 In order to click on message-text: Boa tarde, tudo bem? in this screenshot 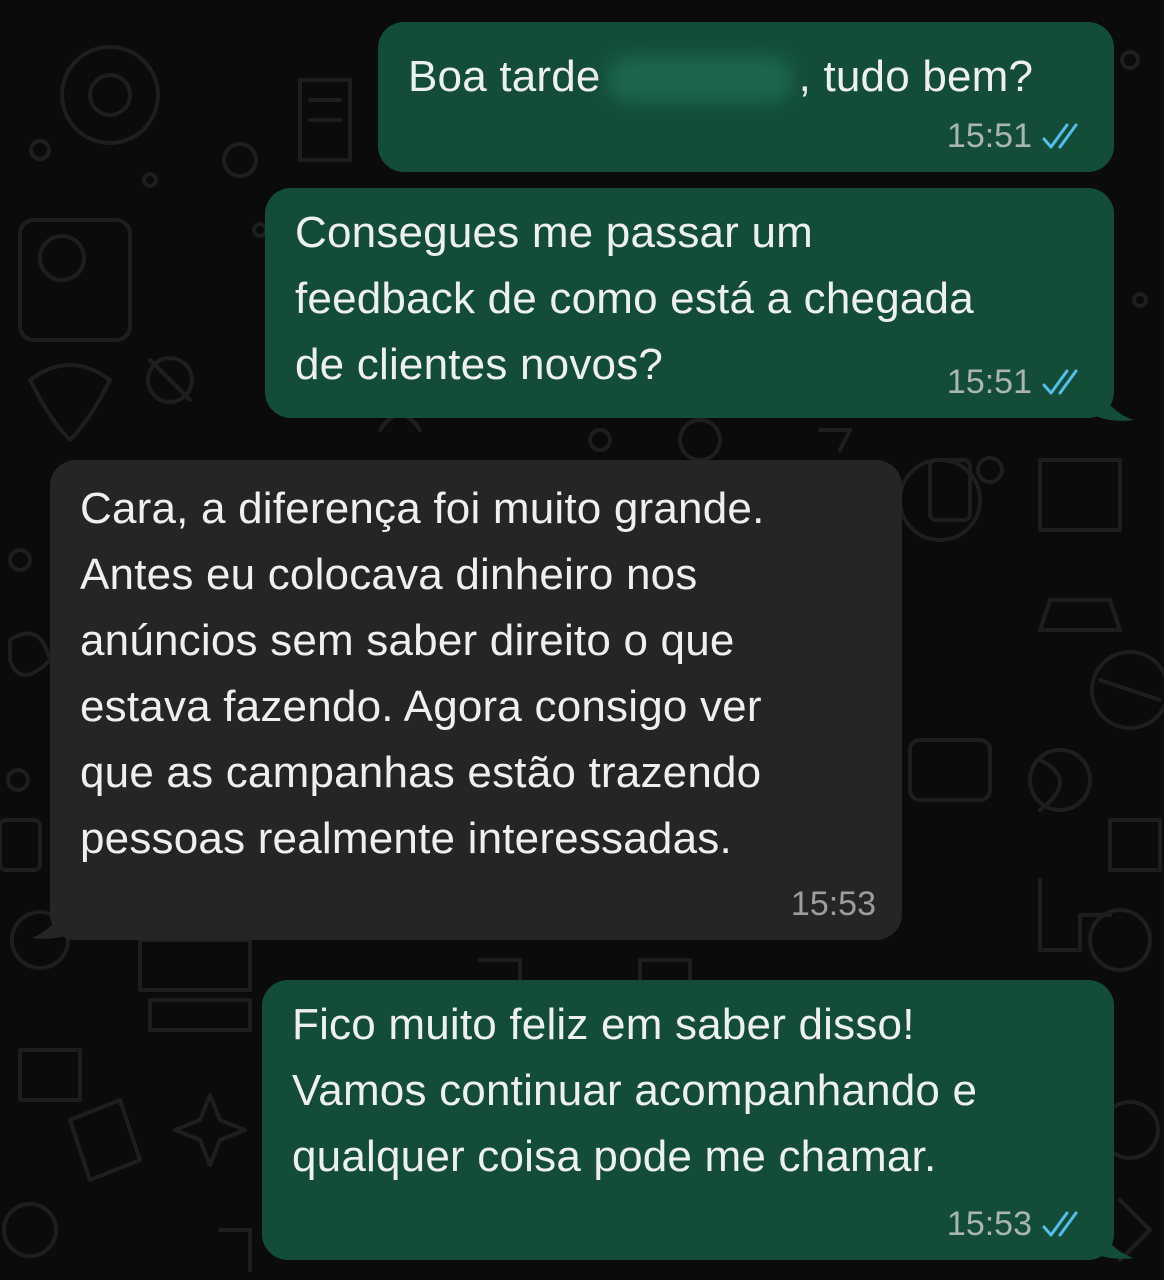, I will do `click(721, 77)`.